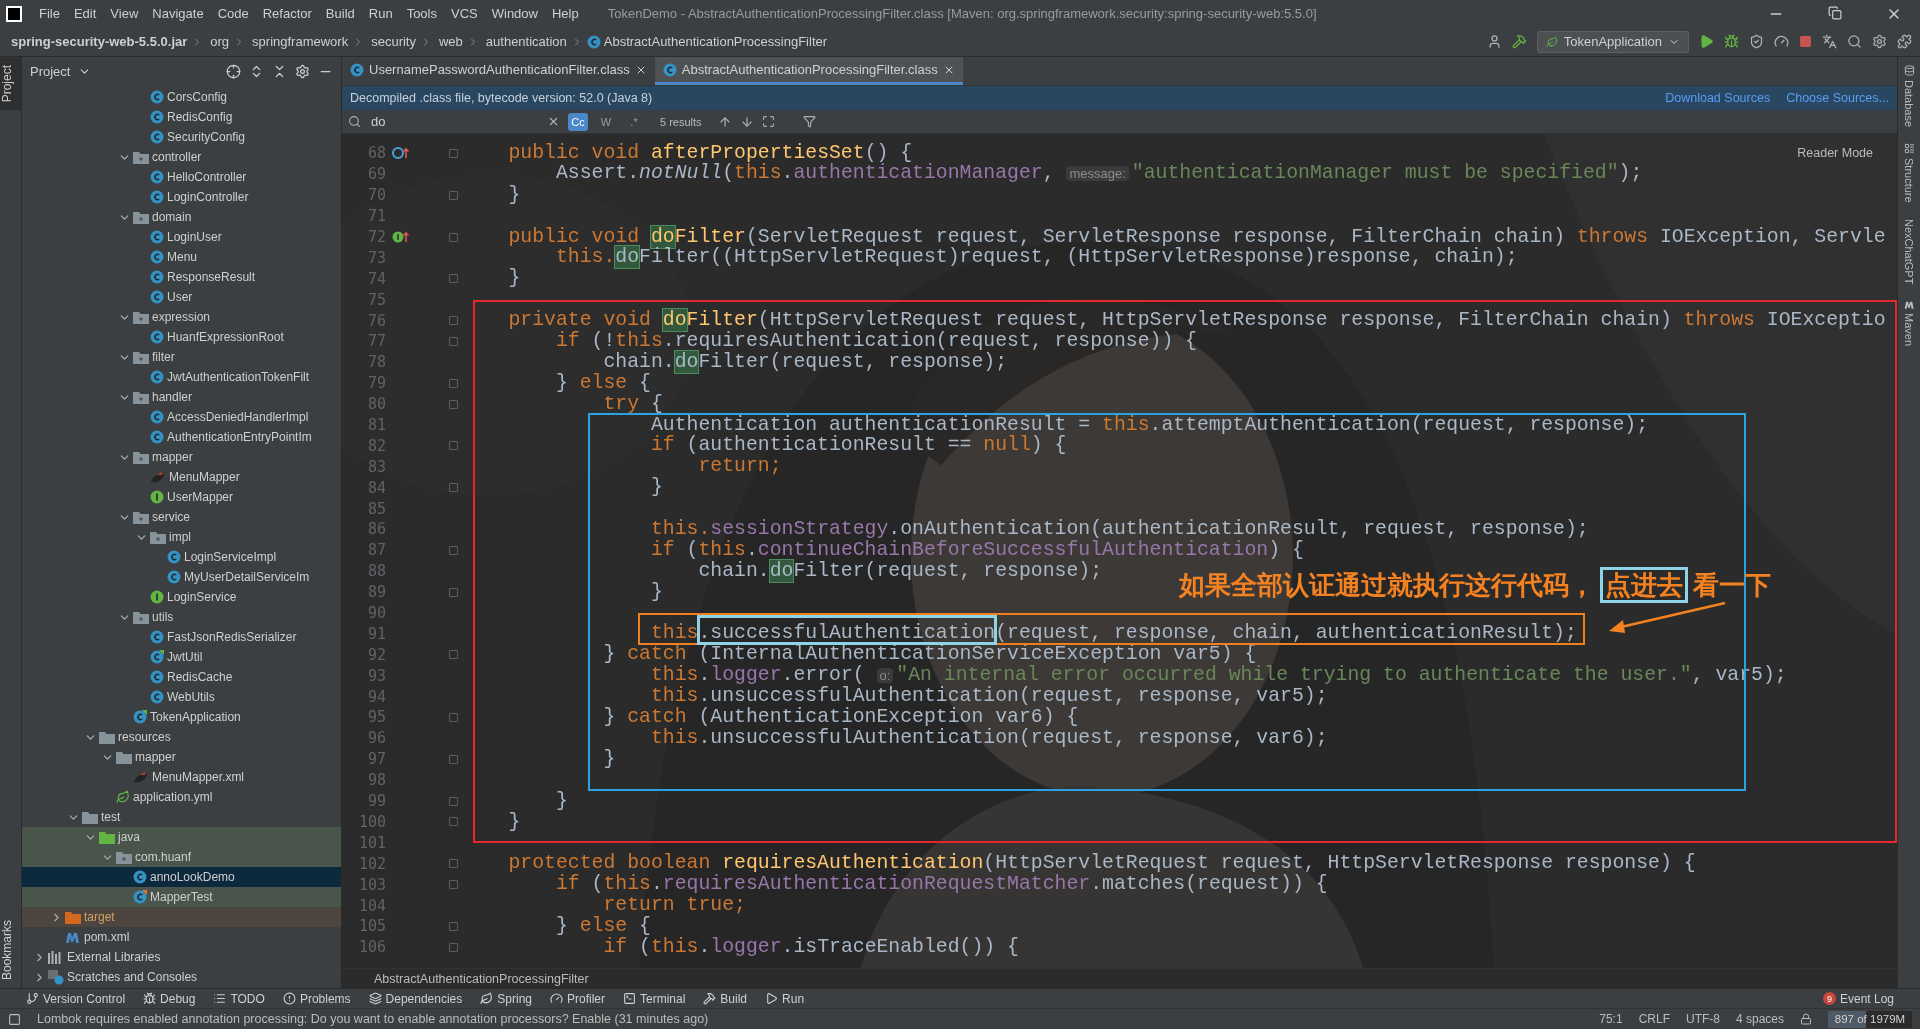 The width and height of the screenshot is (1920, 1029). Describe the element at coordinates (1805, 41) in the screenshot. I see `stop-icon` at that location.